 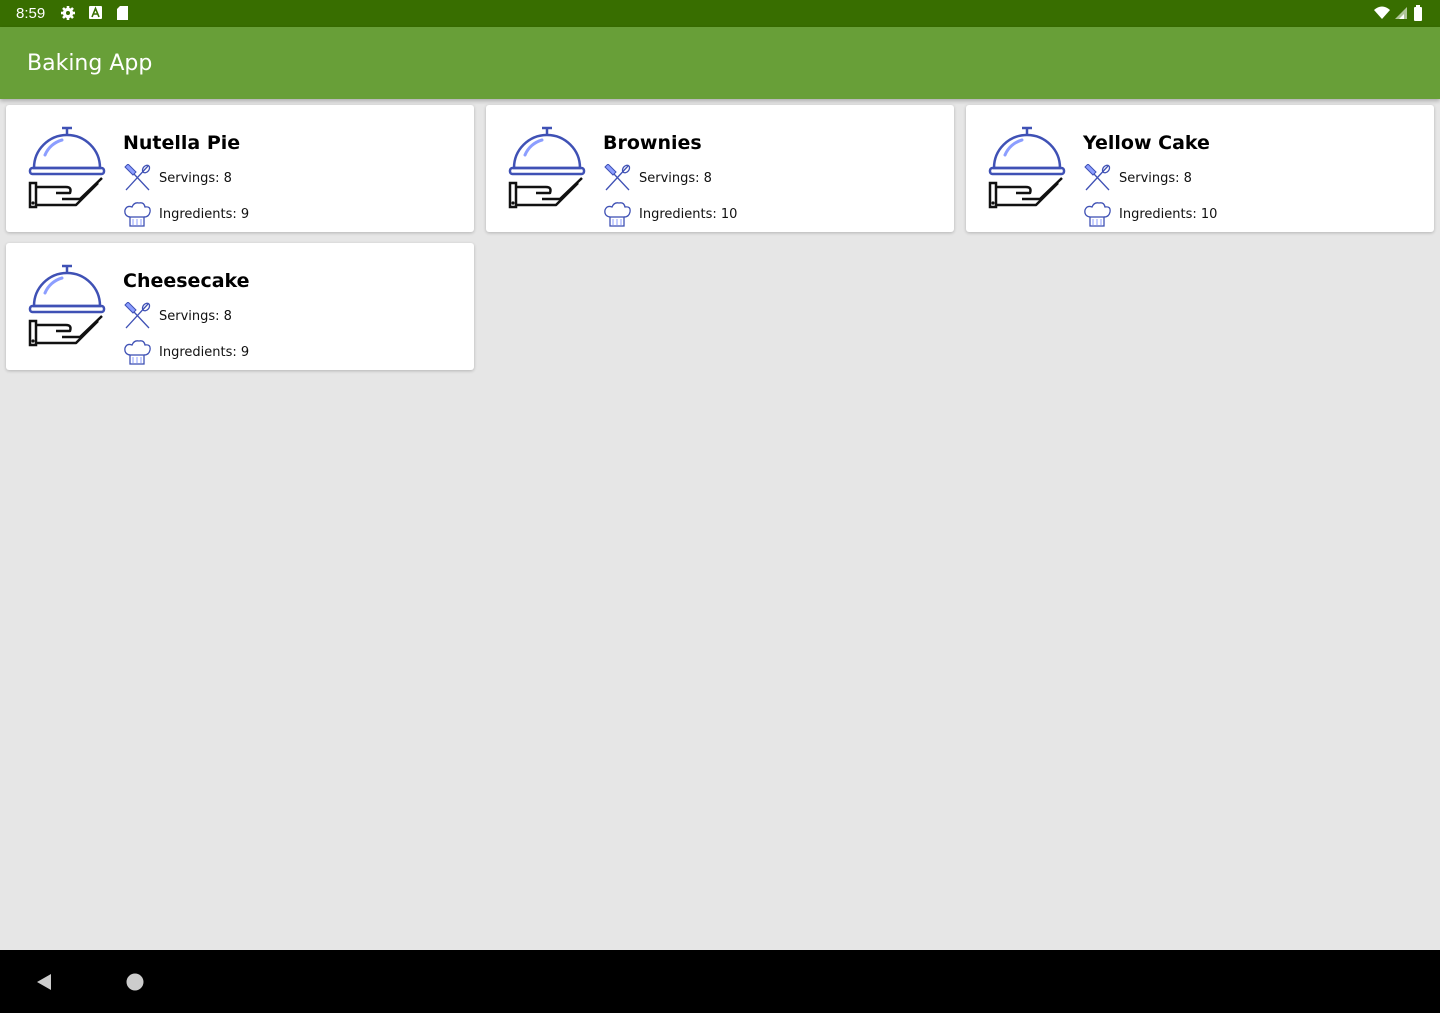 What do you see at coordinates (31, 13) in the screenshot?
I see `status-time: 8:59` at bounding box center [31, 13].